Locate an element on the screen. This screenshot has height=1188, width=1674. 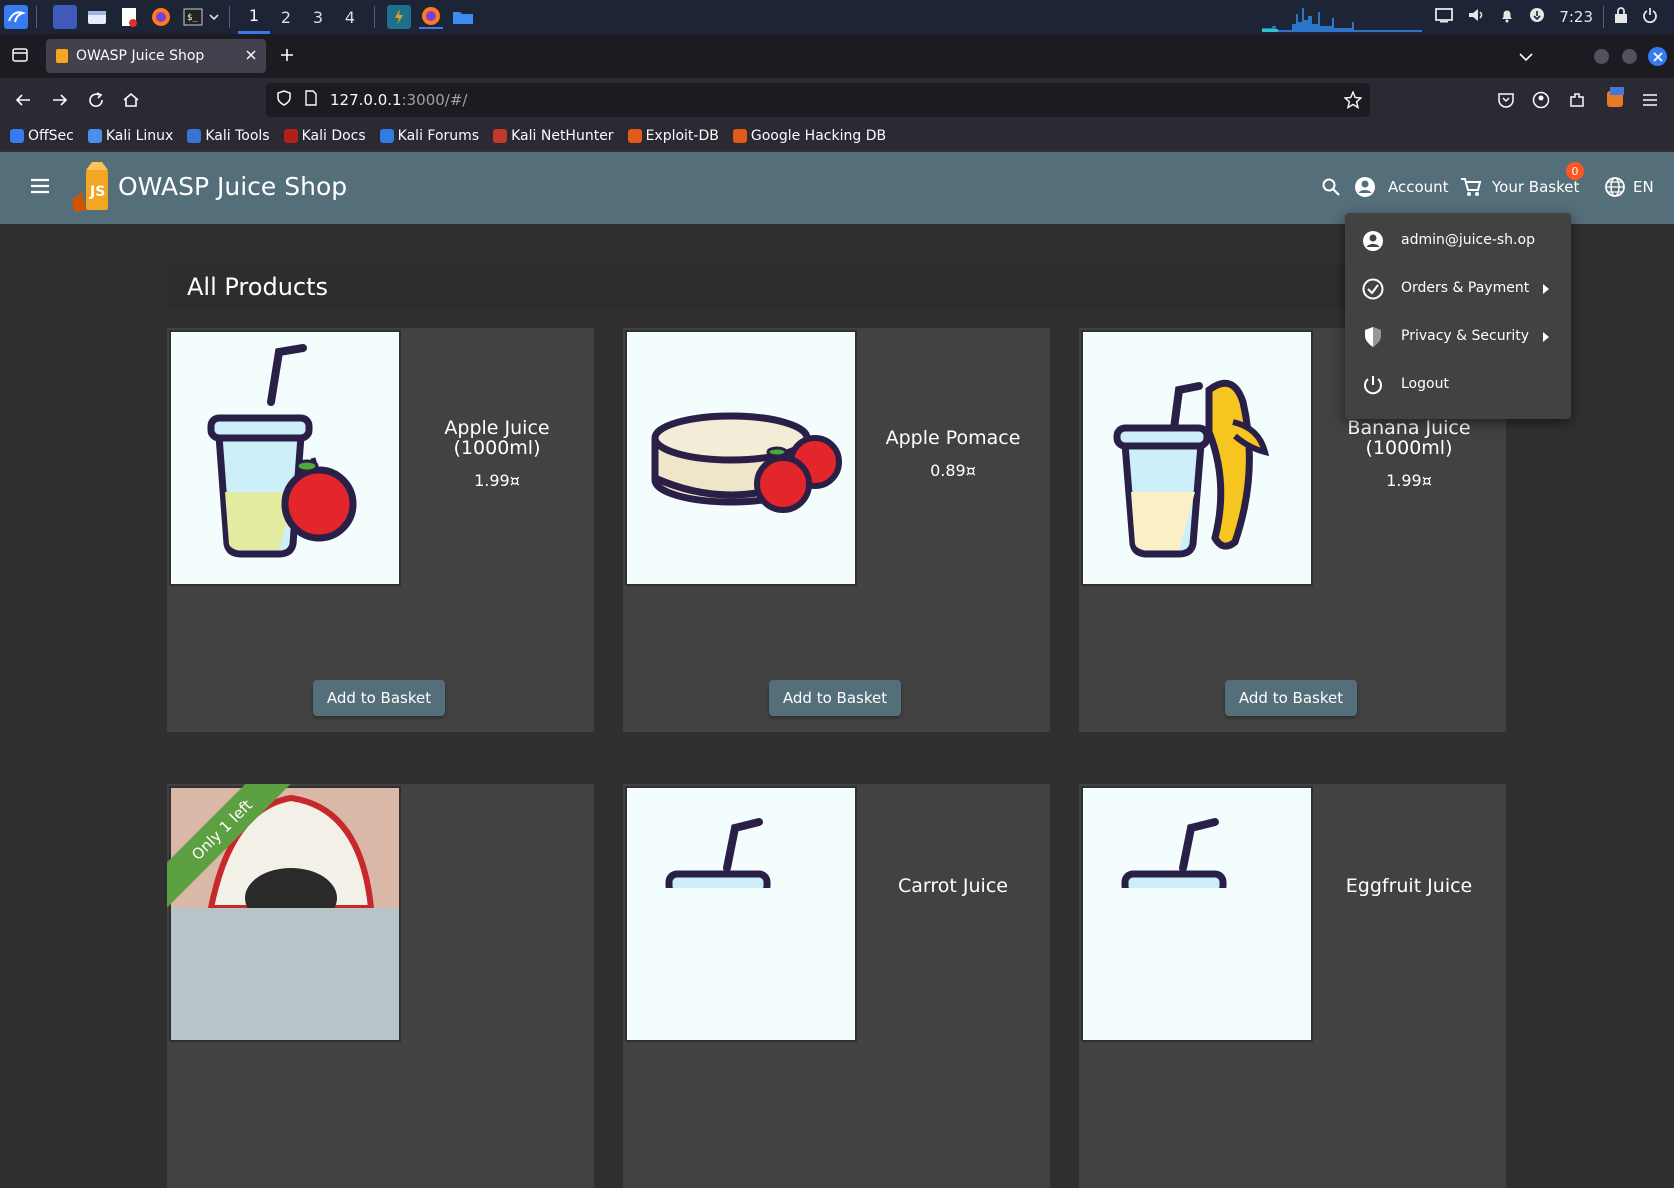
minimize-window-button is located at coordinates (1601, 56).